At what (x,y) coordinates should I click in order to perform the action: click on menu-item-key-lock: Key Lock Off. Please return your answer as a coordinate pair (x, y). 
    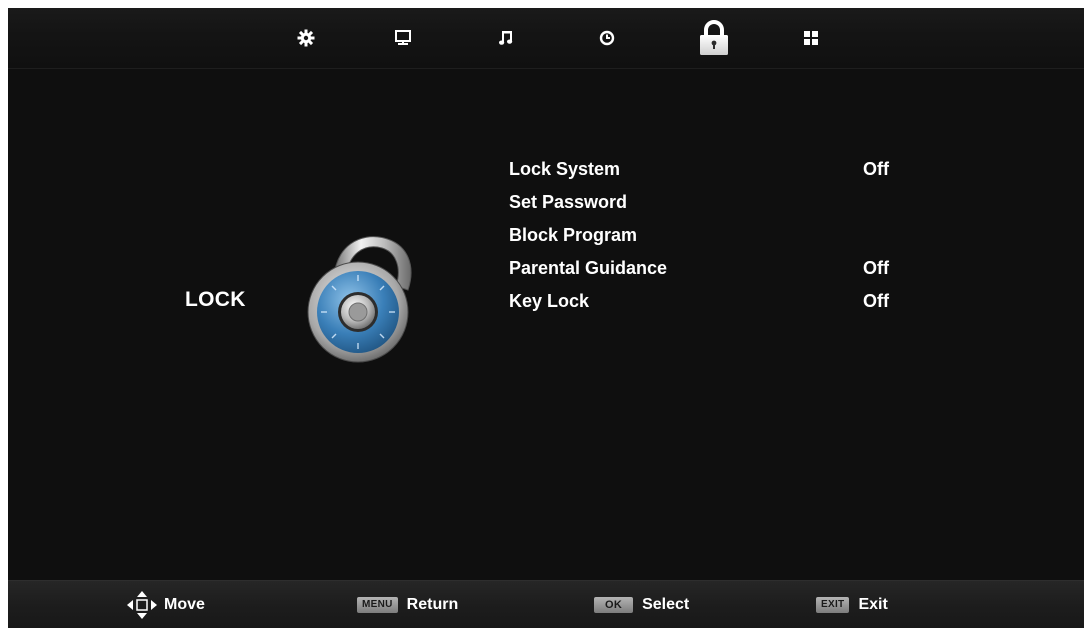
    Looking at the image, I should click on (719, 304).